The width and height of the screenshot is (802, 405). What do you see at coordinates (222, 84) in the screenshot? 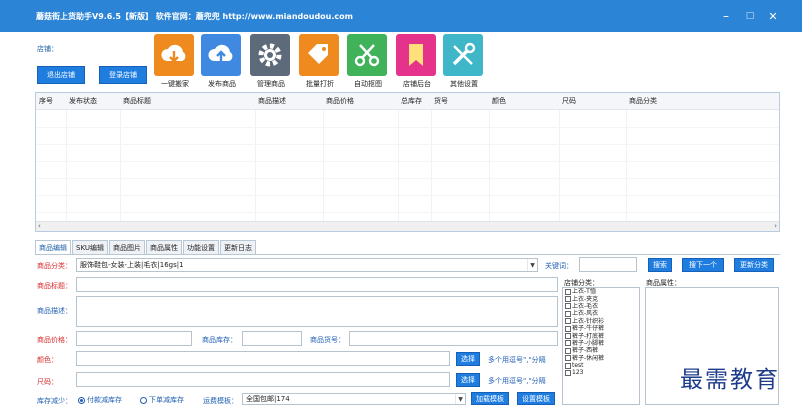
I see `tool-label: 发布商品` at bounding box center [222, 84].